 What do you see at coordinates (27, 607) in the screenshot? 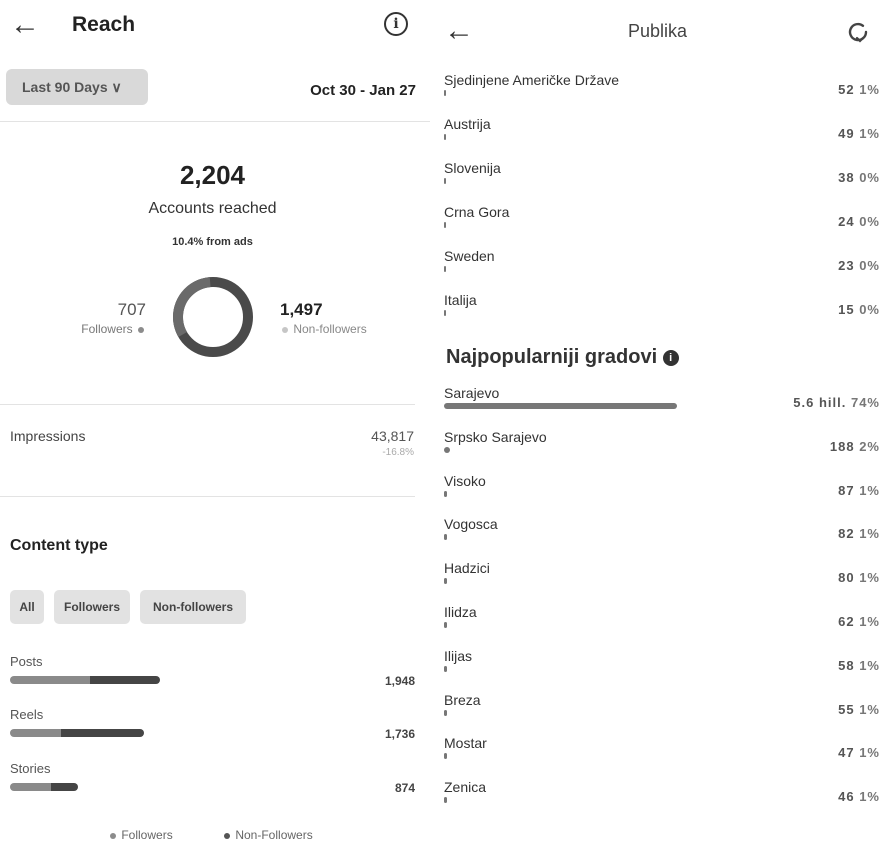
I see `filter-all-chip: All` at bounding box center [27, 607].